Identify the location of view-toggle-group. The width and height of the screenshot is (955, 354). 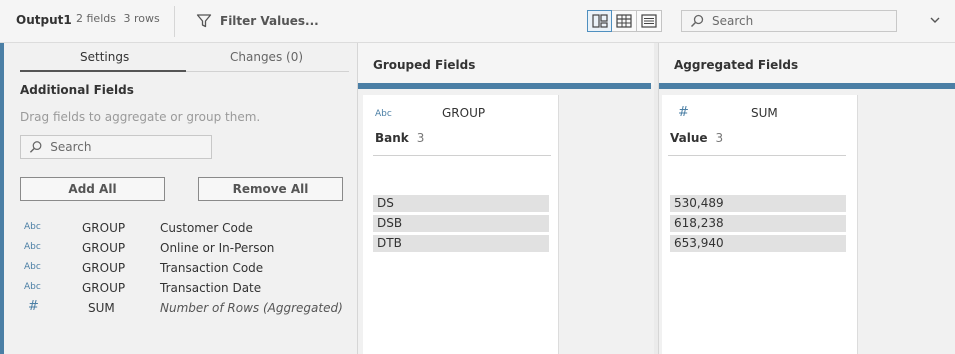
(624, 21).